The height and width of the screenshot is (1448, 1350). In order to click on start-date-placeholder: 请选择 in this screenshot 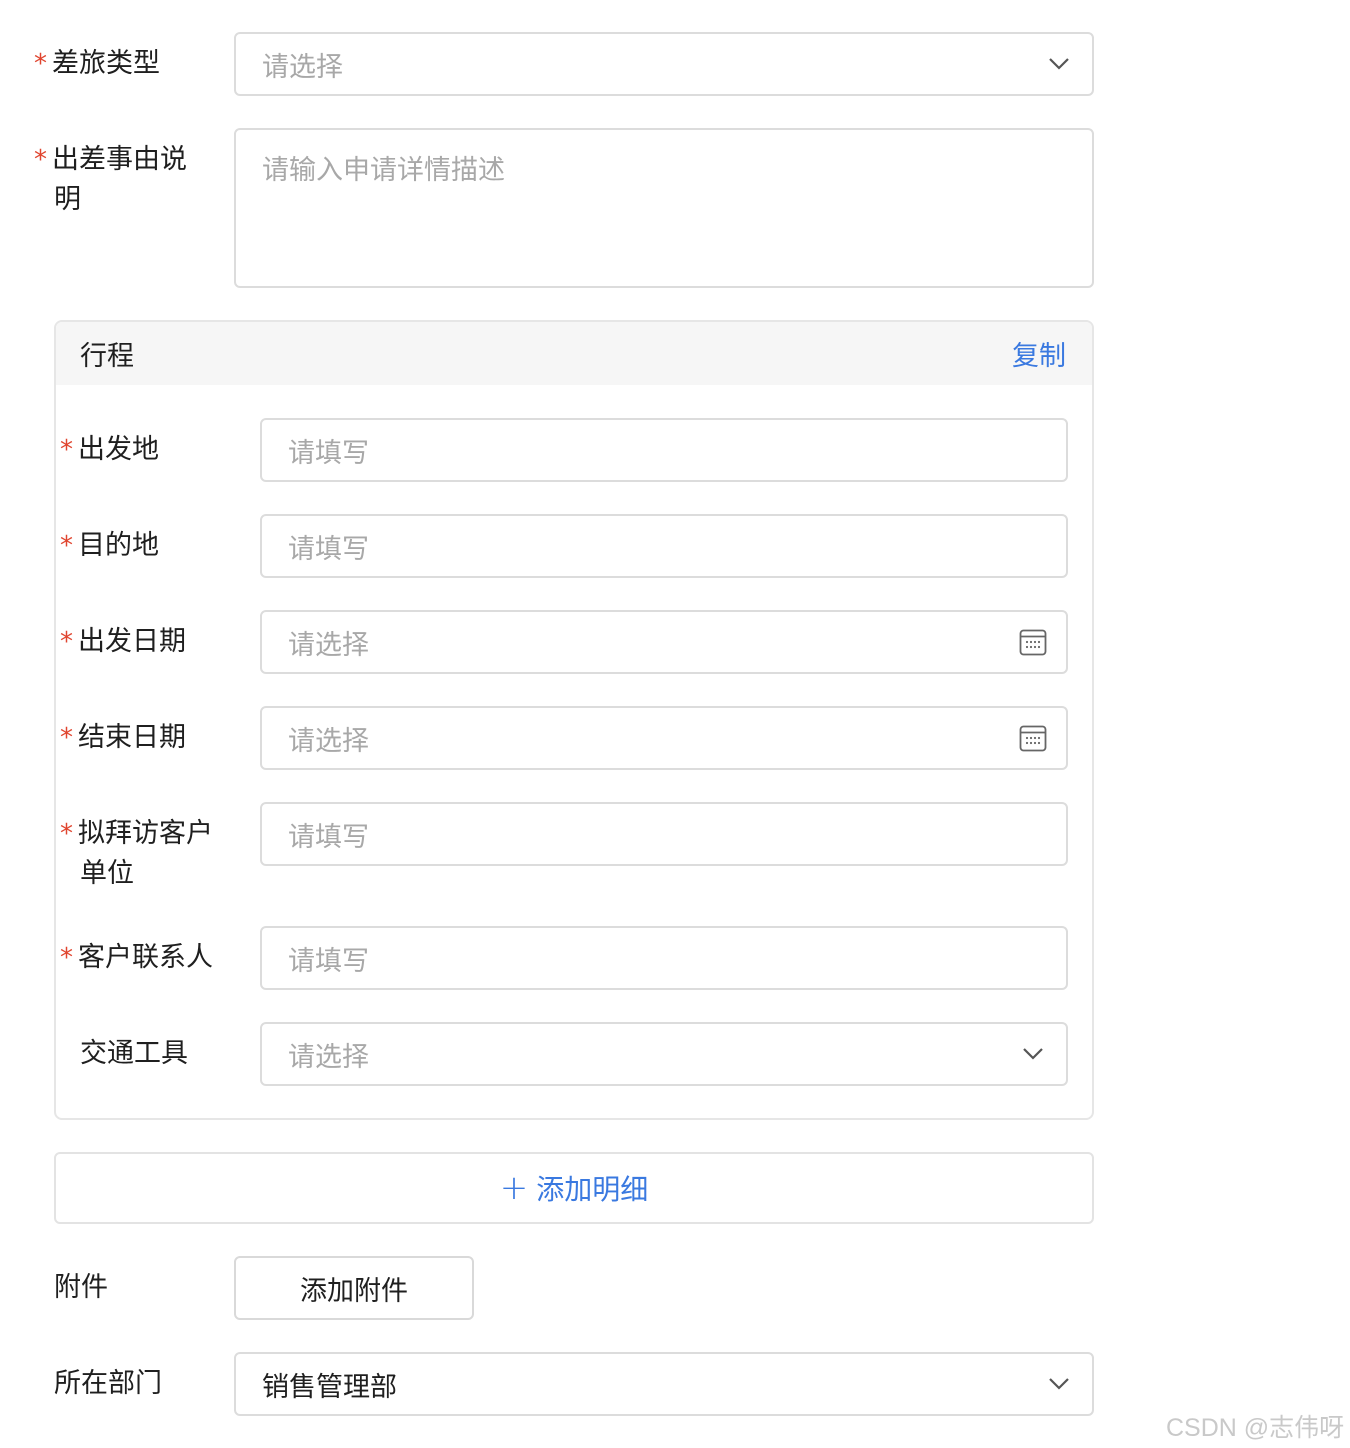, I will do `click(328, 645)`.